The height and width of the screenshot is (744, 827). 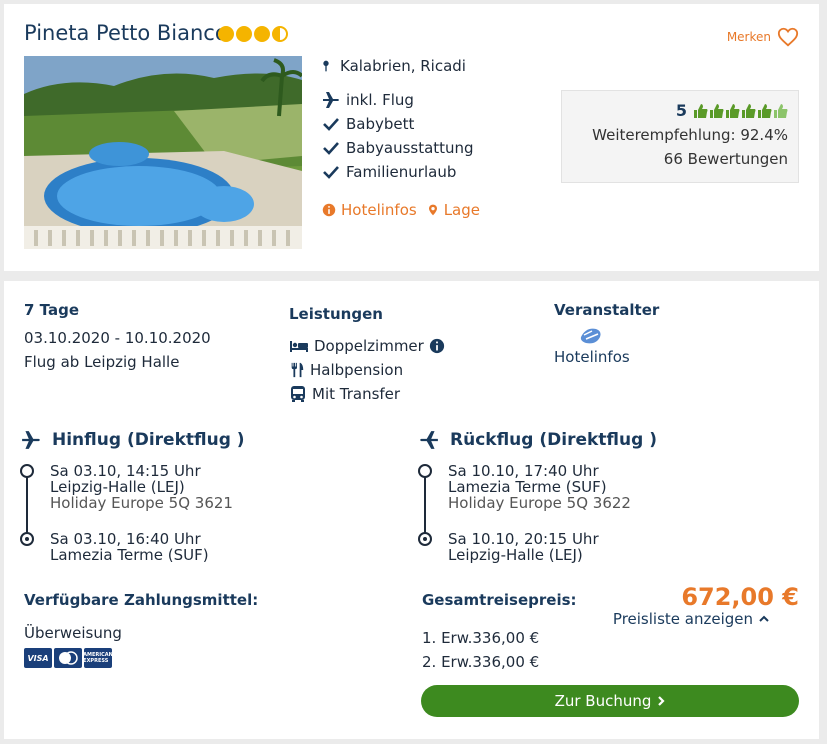 I want to click on heart-icon, so click(x=788, y=37).